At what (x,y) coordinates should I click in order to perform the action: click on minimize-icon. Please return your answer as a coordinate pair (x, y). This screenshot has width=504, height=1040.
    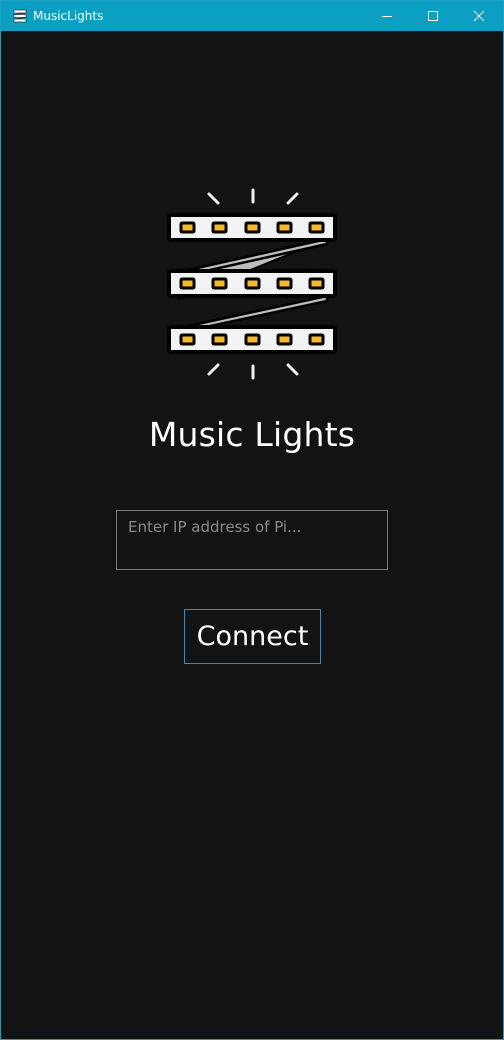
    Looking at the image, I should click on (387, 16).